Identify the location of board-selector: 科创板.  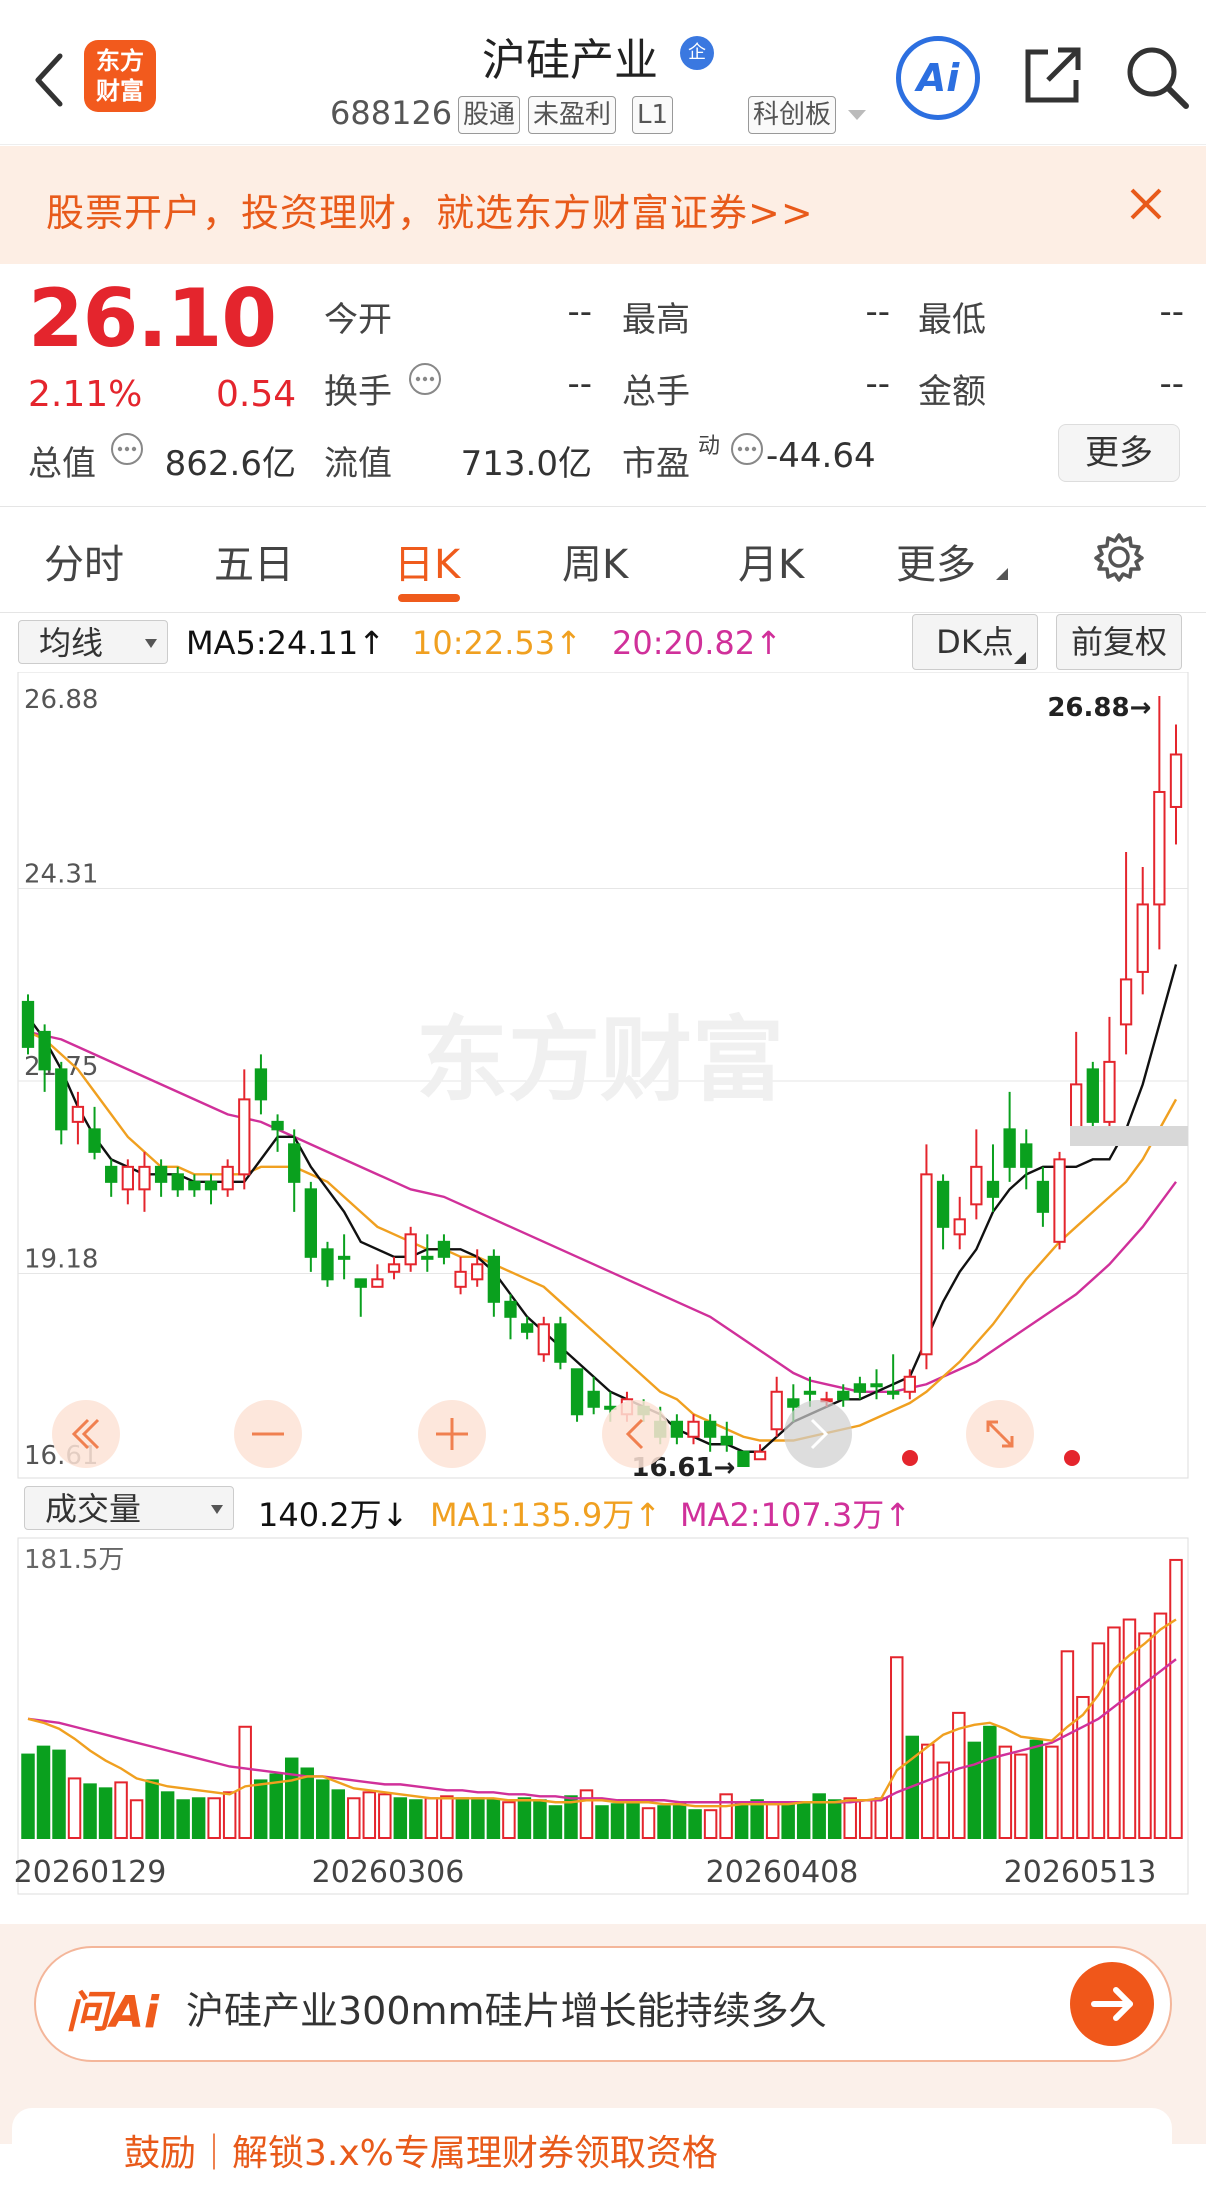
(792, 115).